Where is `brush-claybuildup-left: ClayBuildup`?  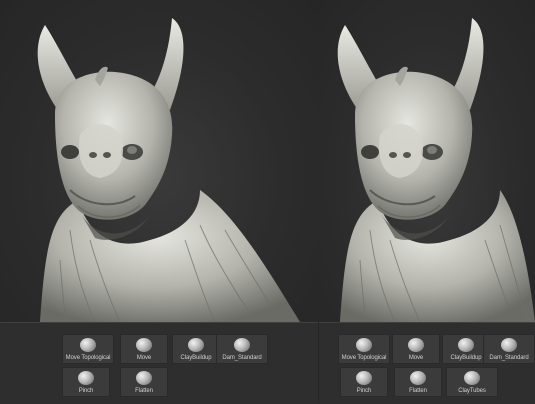 brush-claybuildup-left: ClayBuildup is located at coordinates (196, 349).